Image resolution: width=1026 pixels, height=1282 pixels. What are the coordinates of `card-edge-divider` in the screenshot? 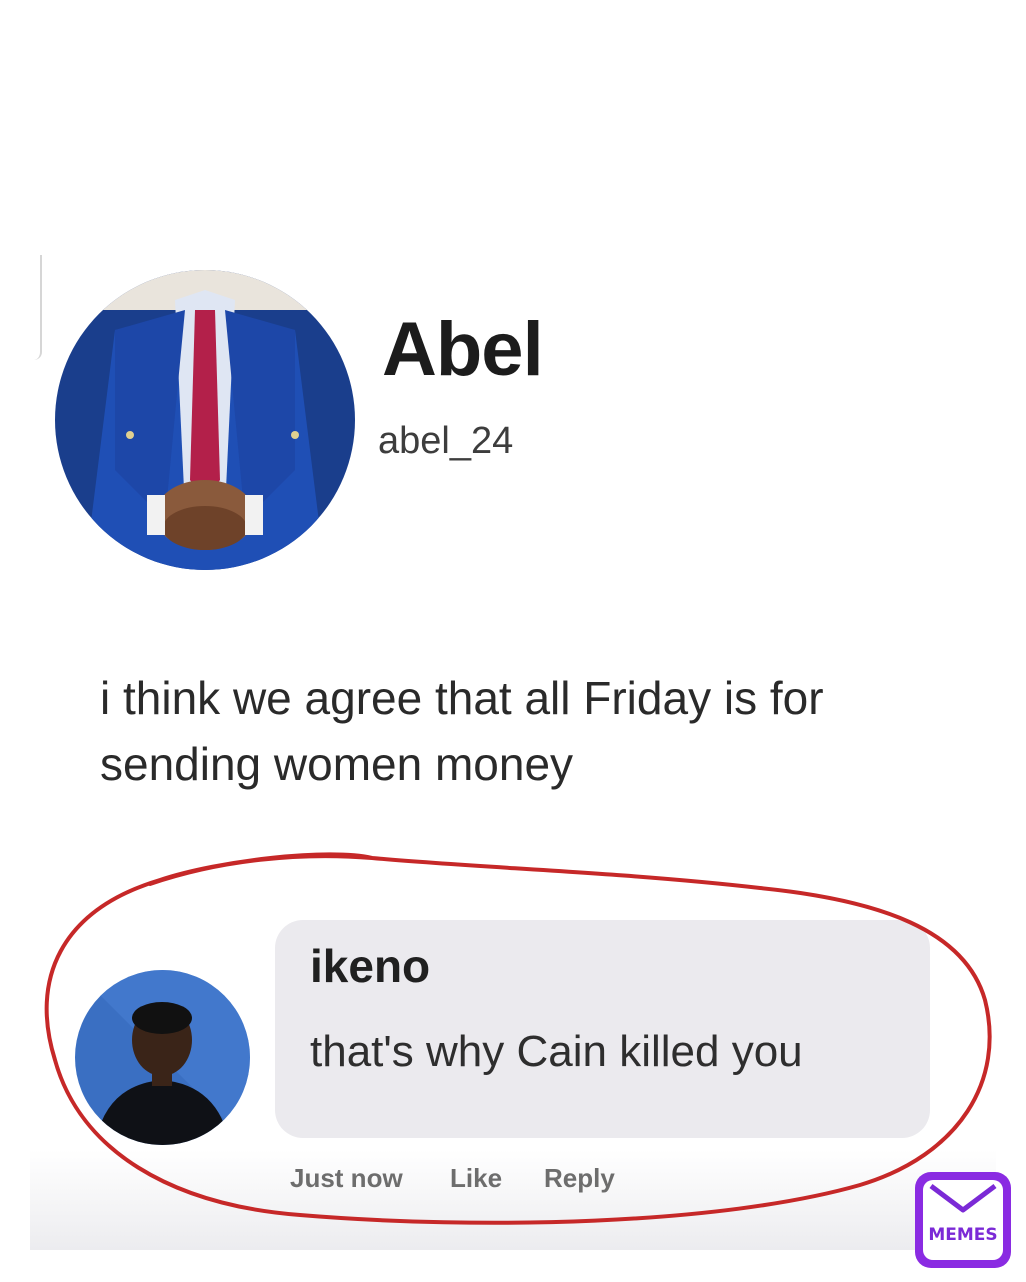 It's located at (36, 307).